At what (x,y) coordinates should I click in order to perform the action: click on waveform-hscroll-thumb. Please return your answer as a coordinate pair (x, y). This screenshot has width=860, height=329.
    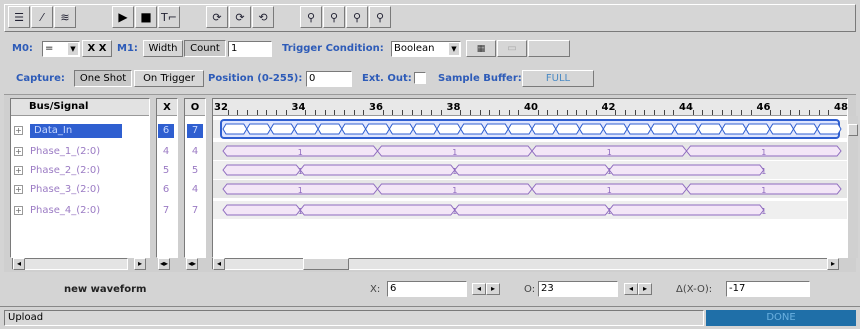
    Looking at the image, I should click on (326, 264).